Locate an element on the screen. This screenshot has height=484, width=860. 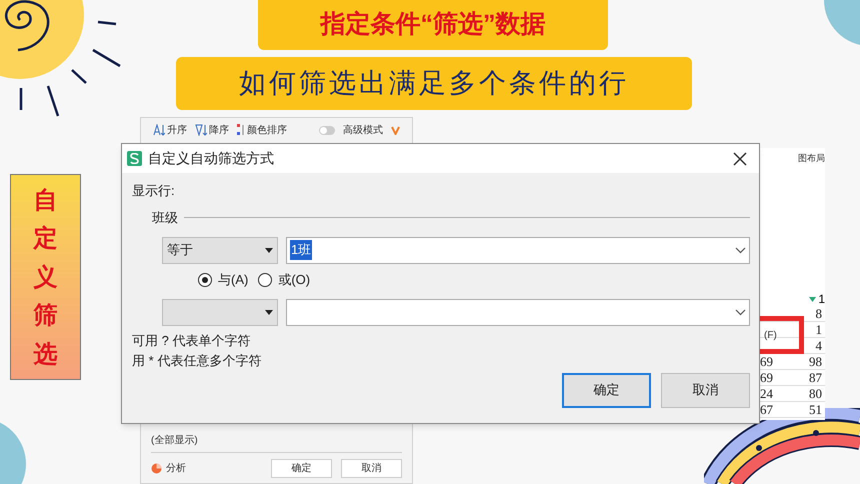
app-logo-icon is located at coordinates (134, 158).